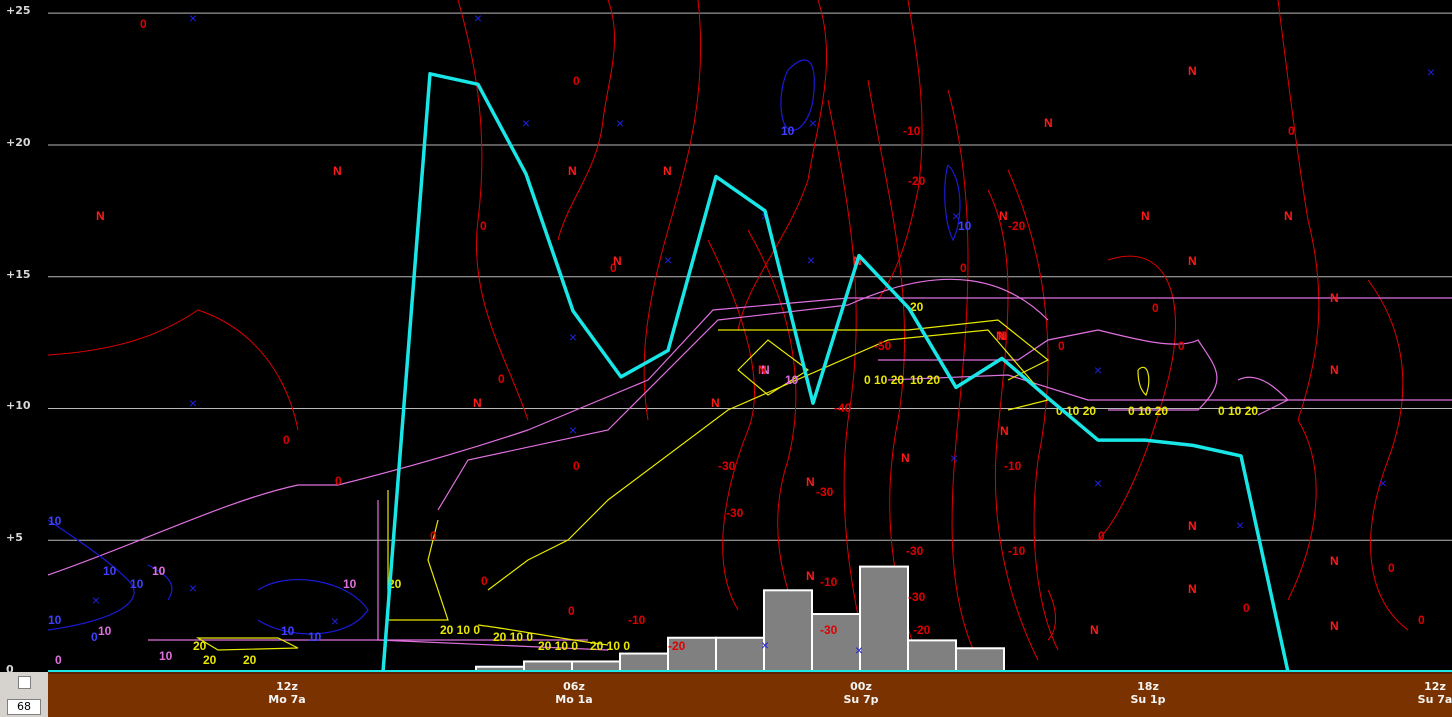 The height and width of the screenshot is (717, 1452). Describe the element at coordinates (58, 660) in the screenshot. I see `violet-label: 0` at that location.